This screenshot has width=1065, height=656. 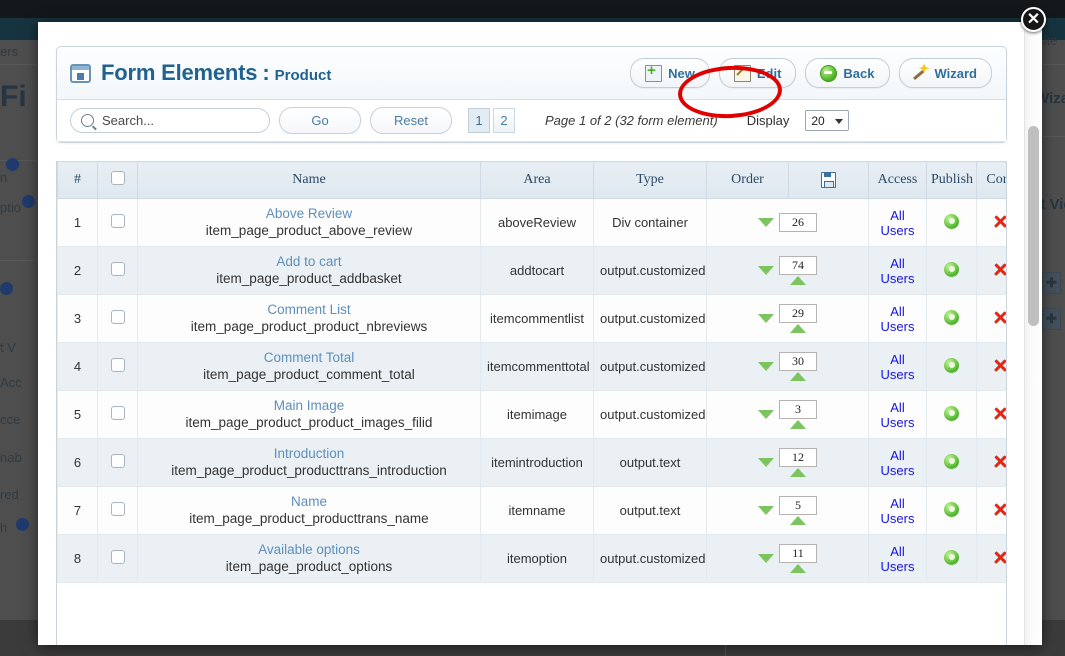 I want to click on back-button: Back, so click(x=847, y=73).